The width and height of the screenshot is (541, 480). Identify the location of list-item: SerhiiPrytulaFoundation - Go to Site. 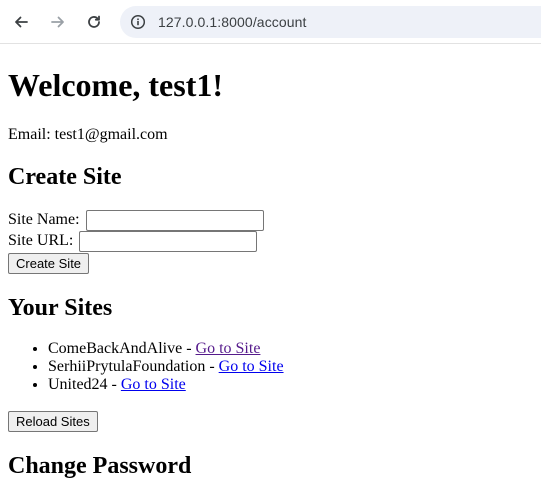
(166, 367).